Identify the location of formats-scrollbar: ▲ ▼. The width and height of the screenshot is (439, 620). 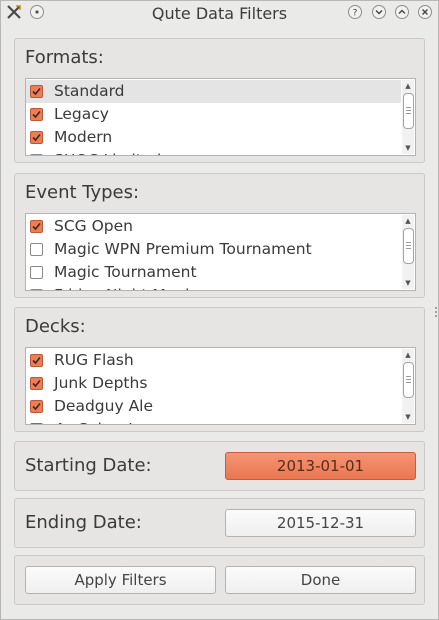
(408, 117).